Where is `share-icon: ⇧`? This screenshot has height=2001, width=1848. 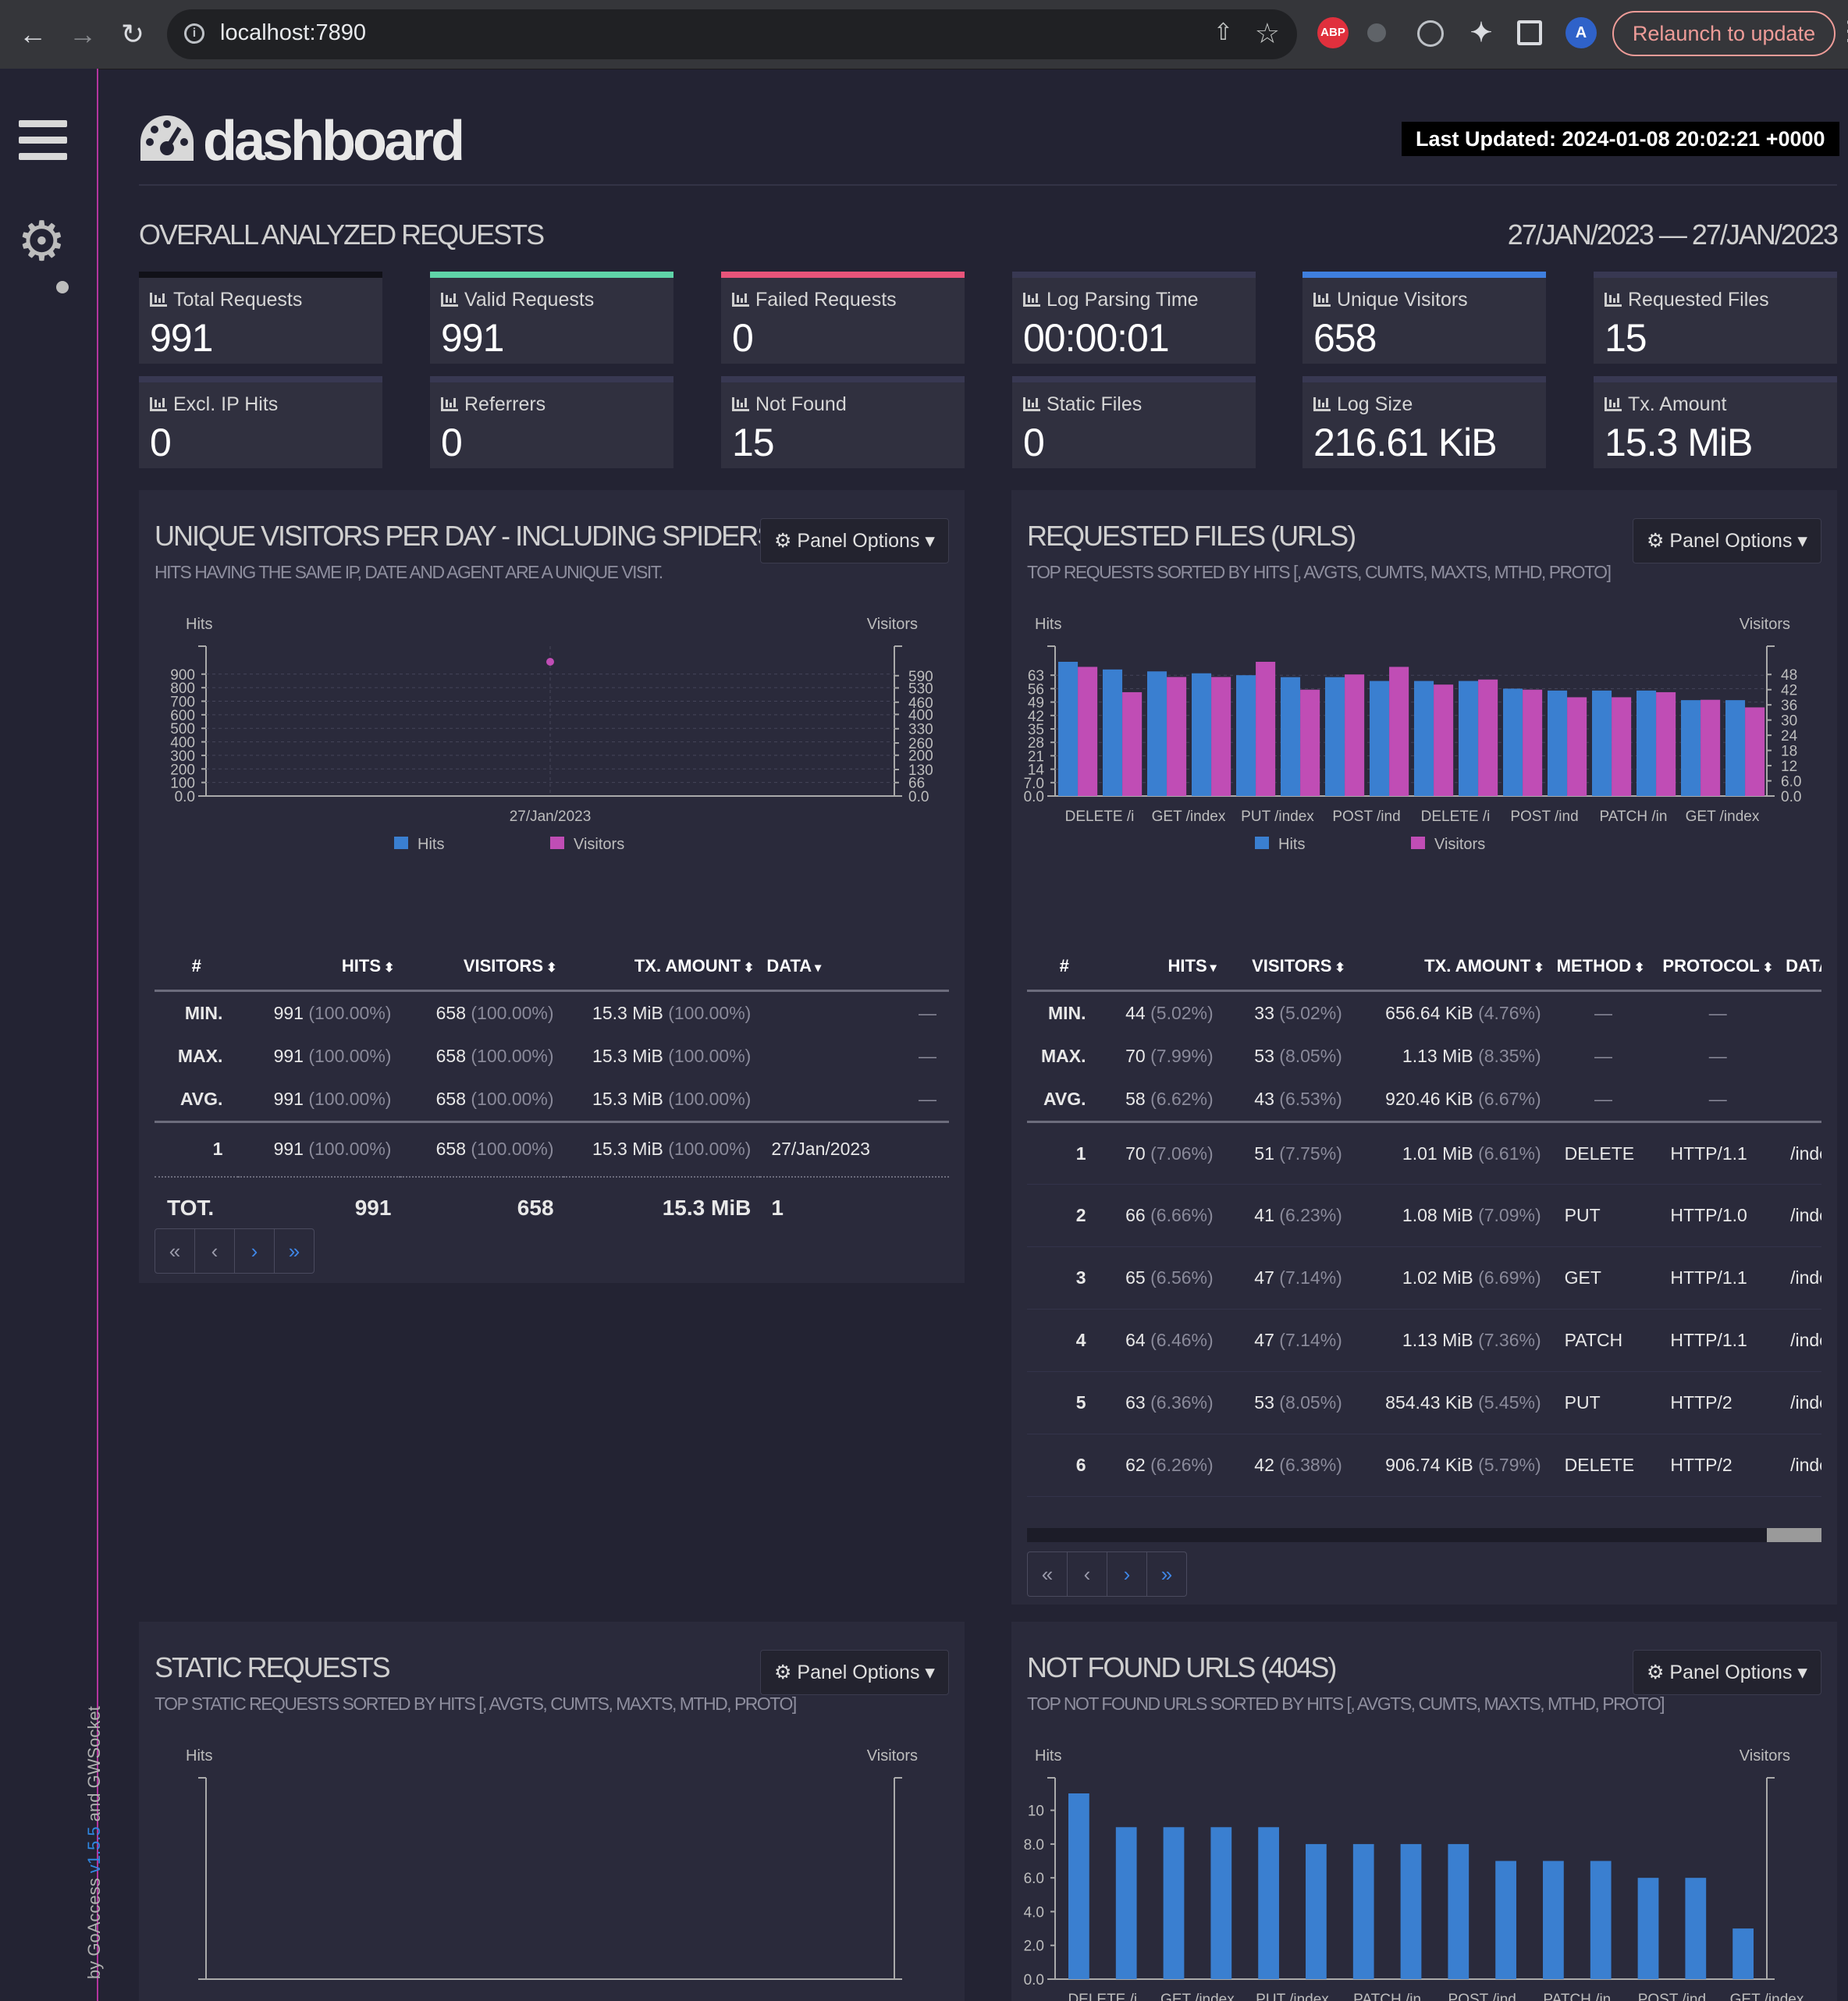 share-icon: ⇧ is located at coordinates (1223, 32).